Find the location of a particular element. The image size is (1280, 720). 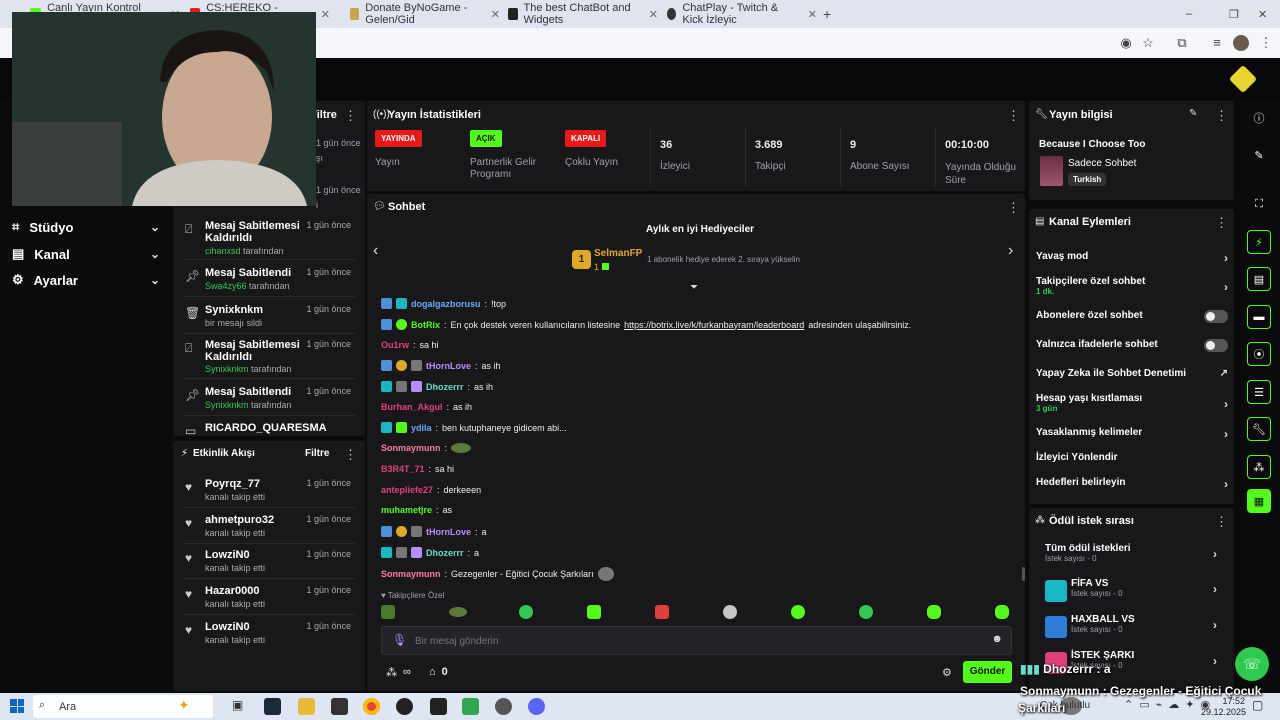

account-age-item: Hesap yaşı kısıtlaması 3 gün › is located at coordinates (1132, 403).